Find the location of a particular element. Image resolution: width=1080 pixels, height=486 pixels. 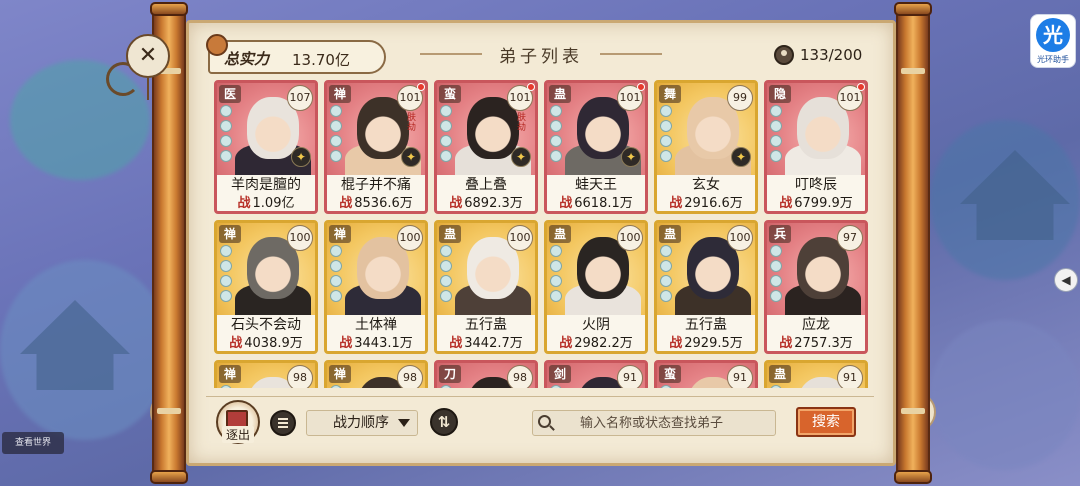

disciple-card: 隐 101 叮咚辰战 6799.9万 is located at coordinates (816, 147).